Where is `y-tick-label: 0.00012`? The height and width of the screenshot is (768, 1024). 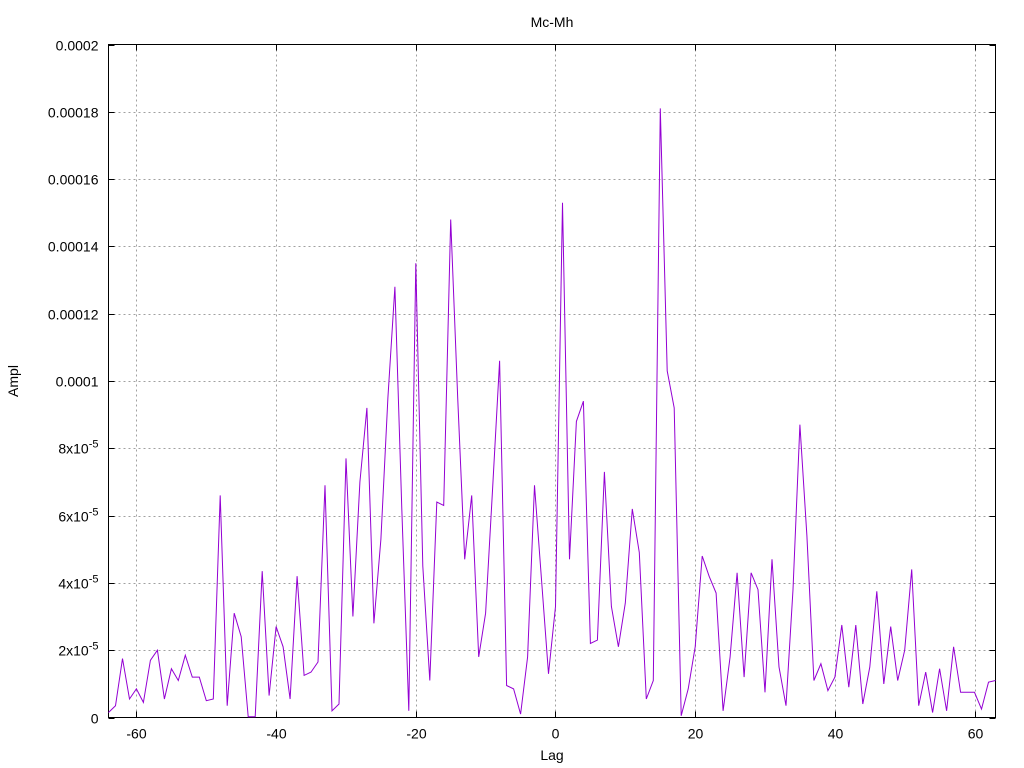 y-tick-label: 0.00012 is located at coordinates (73, 315).